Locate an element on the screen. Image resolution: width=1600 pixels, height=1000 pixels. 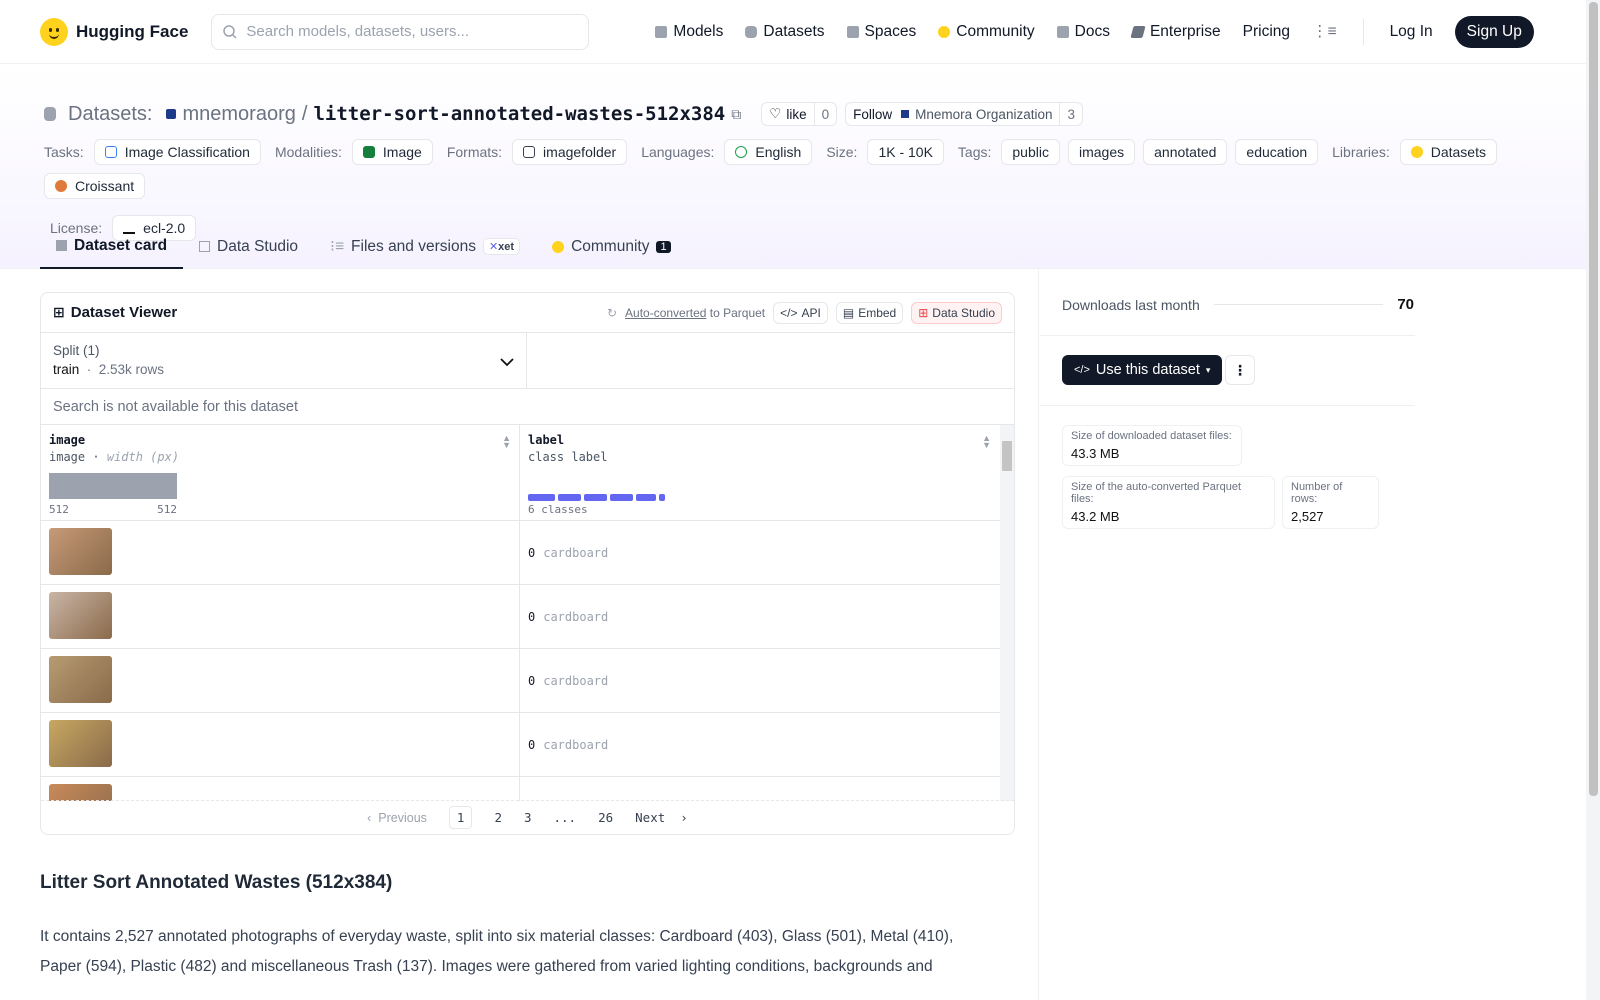
search-icon is located at coordinates (230, 31).